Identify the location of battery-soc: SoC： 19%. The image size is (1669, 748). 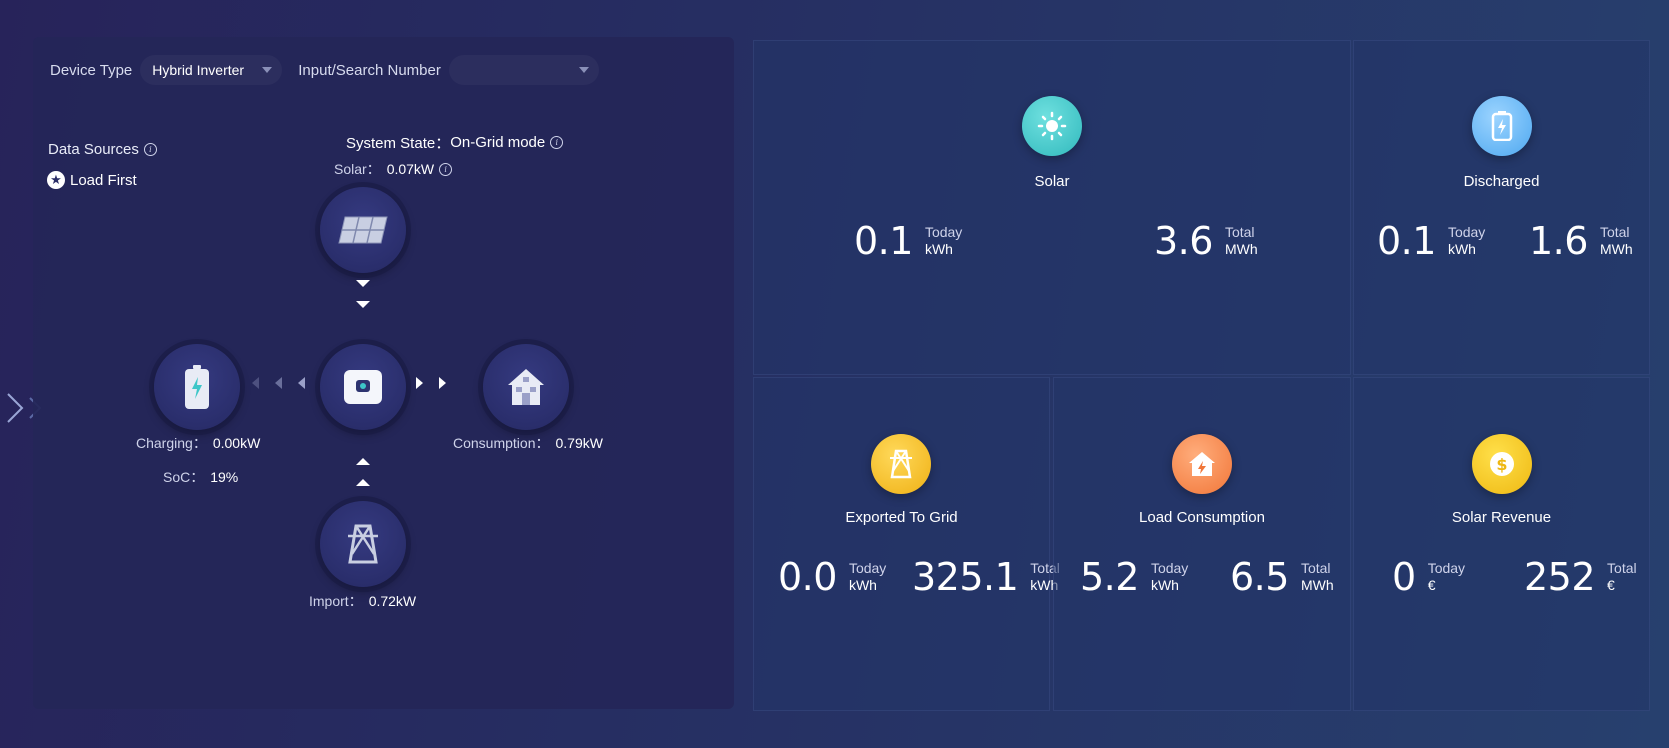
(200, 477).